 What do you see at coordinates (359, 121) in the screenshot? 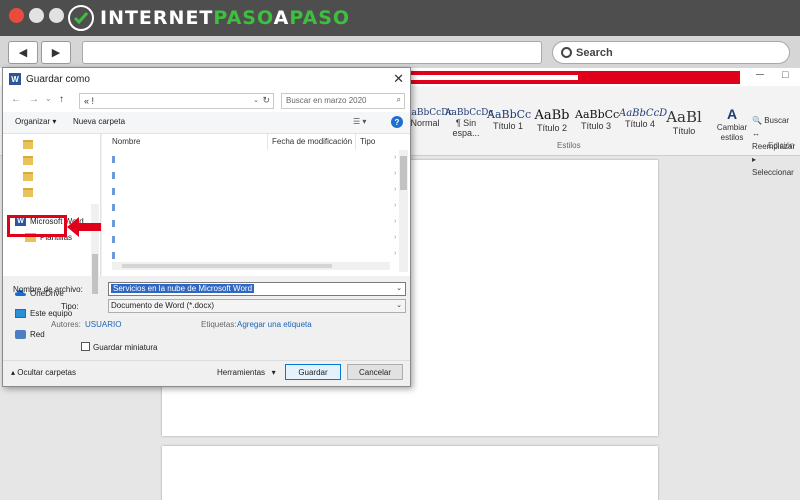
I see `view-options-icon: ☰ ▾` at bounding box center [359, 121].